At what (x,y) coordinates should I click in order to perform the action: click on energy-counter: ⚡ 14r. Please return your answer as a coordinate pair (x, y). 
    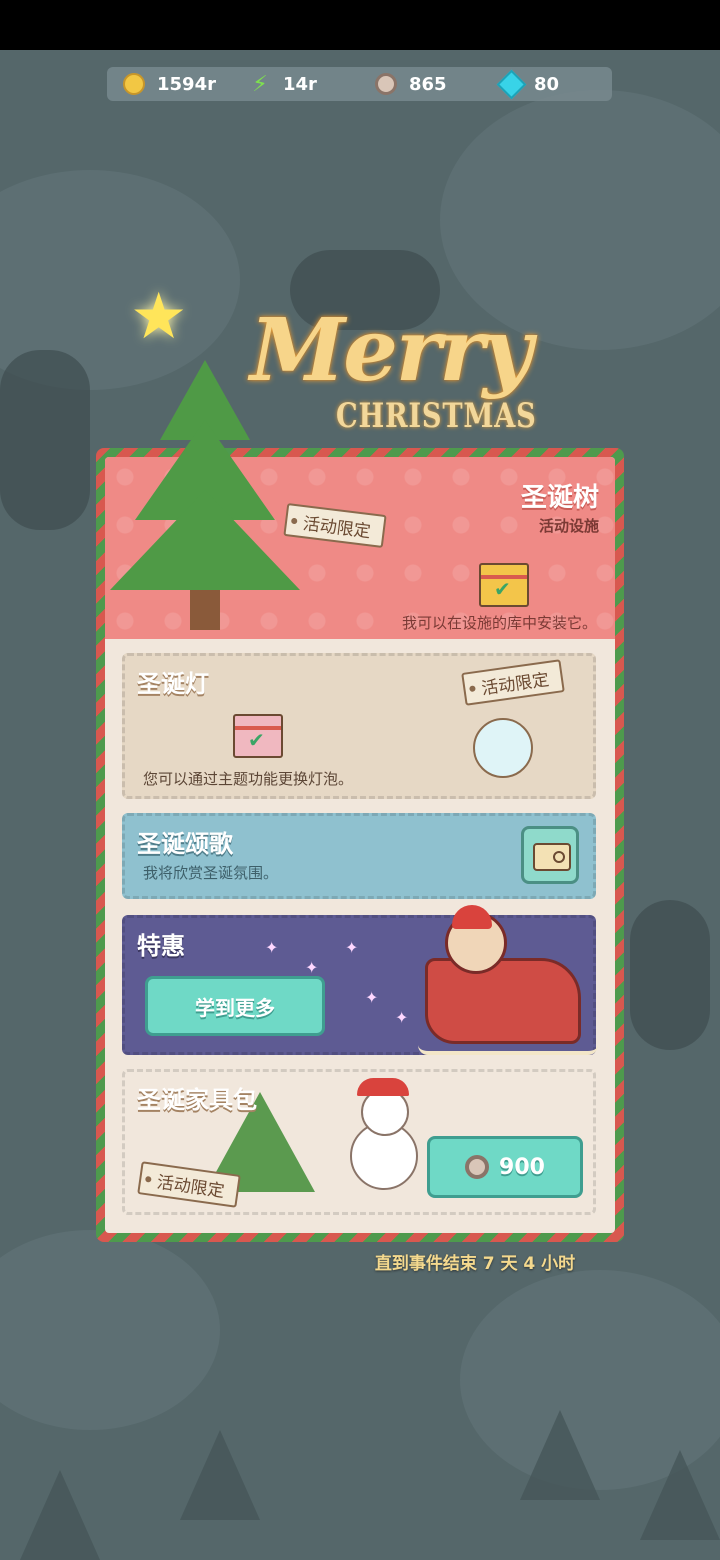
    Looking at the image, I should click on (296, 84).